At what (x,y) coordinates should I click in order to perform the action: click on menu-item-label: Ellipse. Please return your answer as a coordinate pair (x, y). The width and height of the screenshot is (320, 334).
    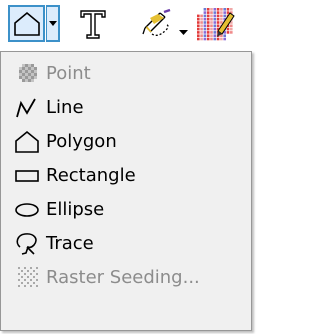
    Looking at the image, I should click on (75, 209).